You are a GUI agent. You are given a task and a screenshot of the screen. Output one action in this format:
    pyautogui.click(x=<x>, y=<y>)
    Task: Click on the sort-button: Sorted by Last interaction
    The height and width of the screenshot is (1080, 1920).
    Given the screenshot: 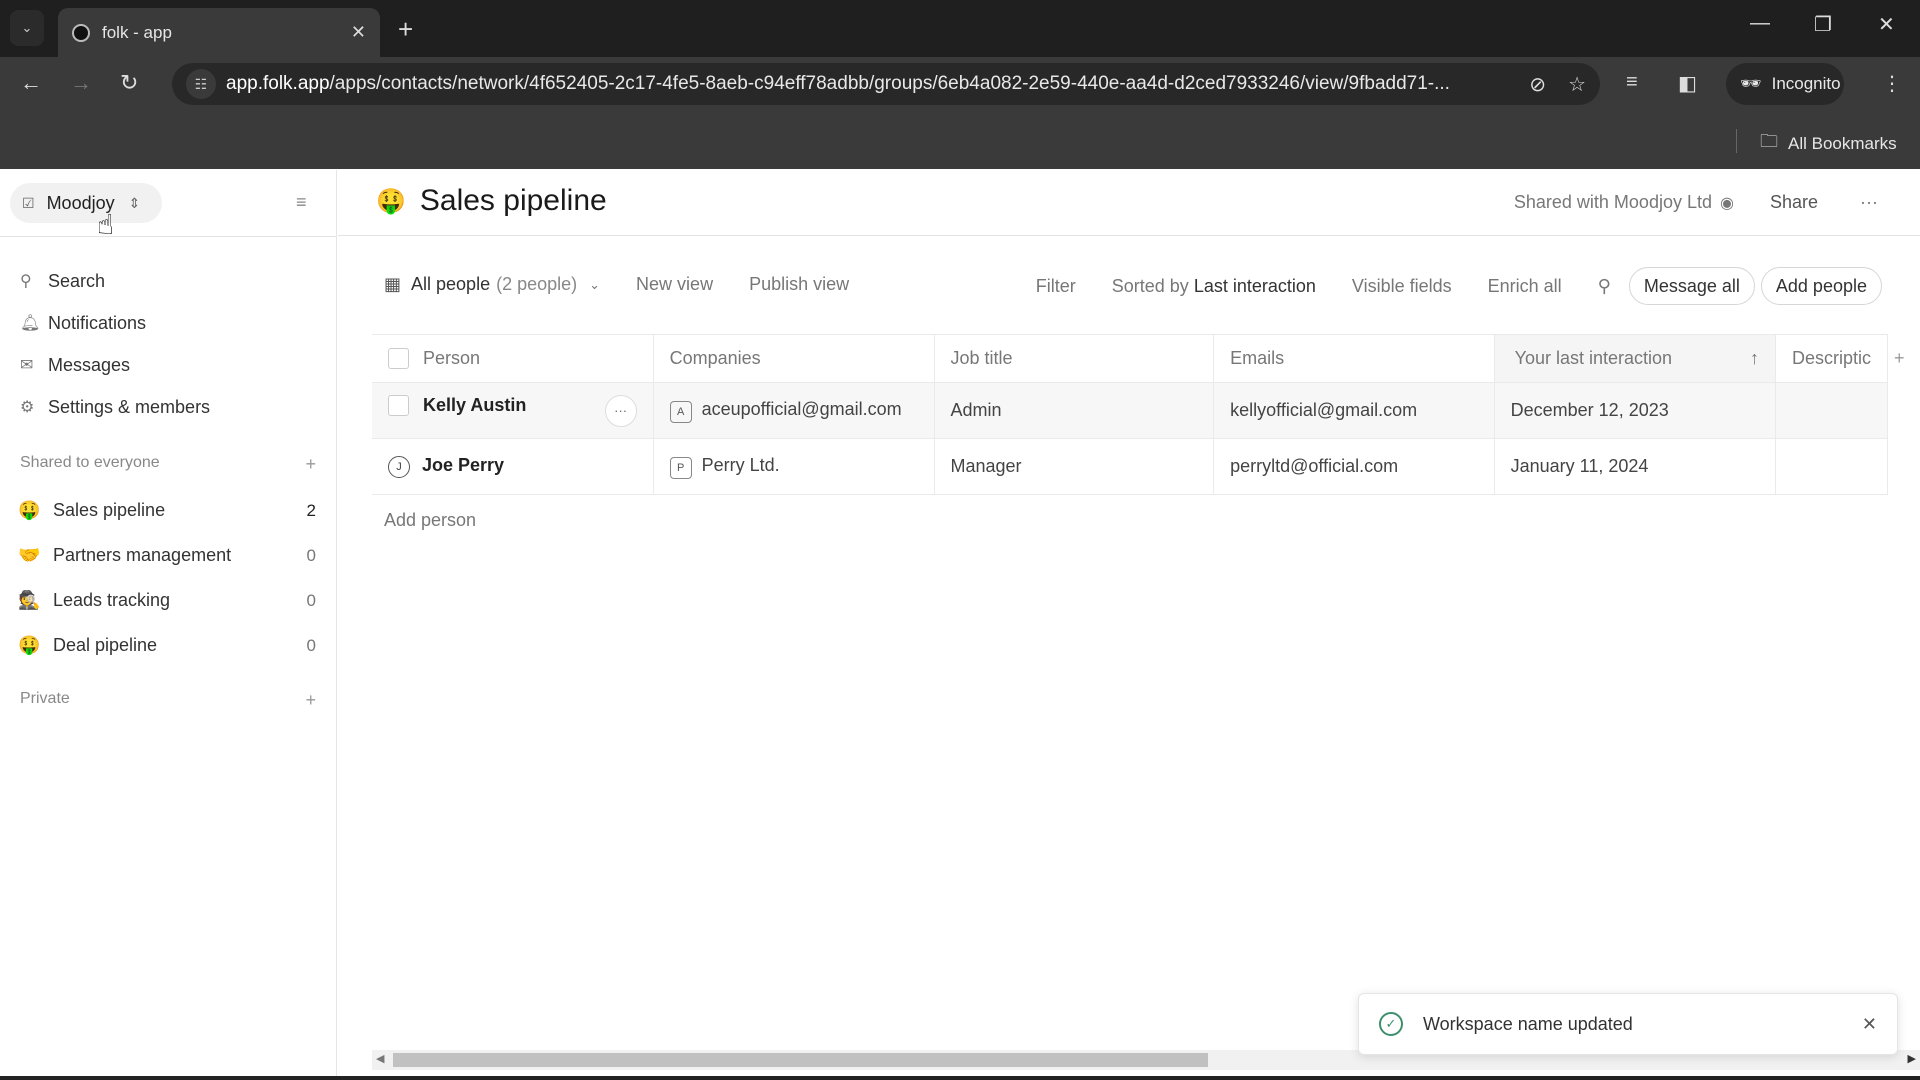 What is the action you would take?
    pyautogui.click(x=1214, y=286)
    